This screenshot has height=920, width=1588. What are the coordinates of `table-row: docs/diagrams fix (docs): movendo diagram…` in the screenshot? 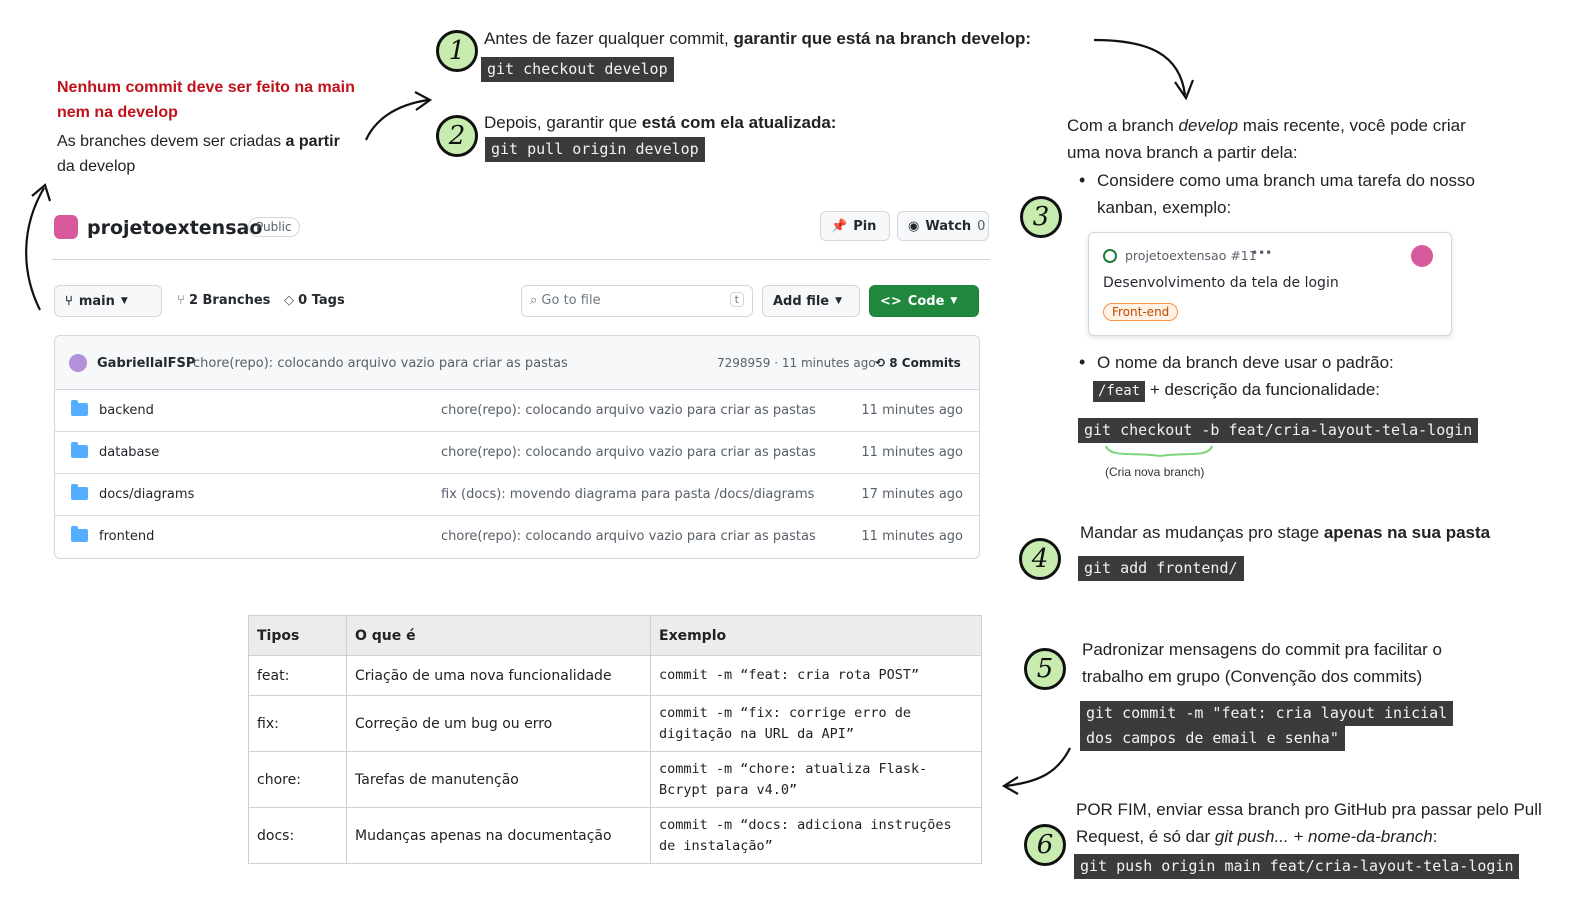 It's located at (517, 495).